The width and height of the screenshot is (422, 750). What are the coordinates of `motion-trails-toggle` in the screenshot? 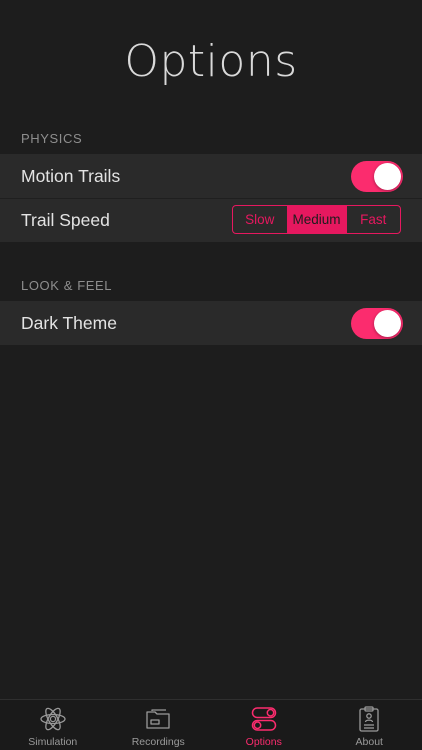 It's located at (377, 176).